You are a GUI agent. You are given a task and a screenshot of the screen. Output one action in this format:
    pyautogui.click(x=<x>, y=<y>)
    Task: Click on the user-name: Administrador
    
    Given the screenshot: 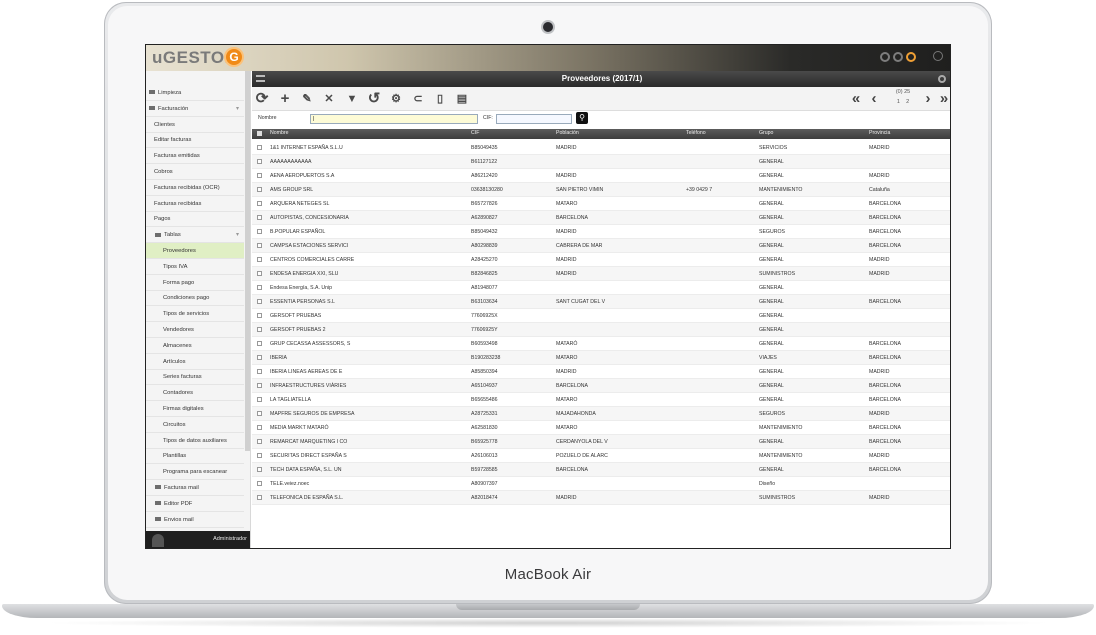 What is the action you would take?
    pyautogui.click(x=230, y=539)
    